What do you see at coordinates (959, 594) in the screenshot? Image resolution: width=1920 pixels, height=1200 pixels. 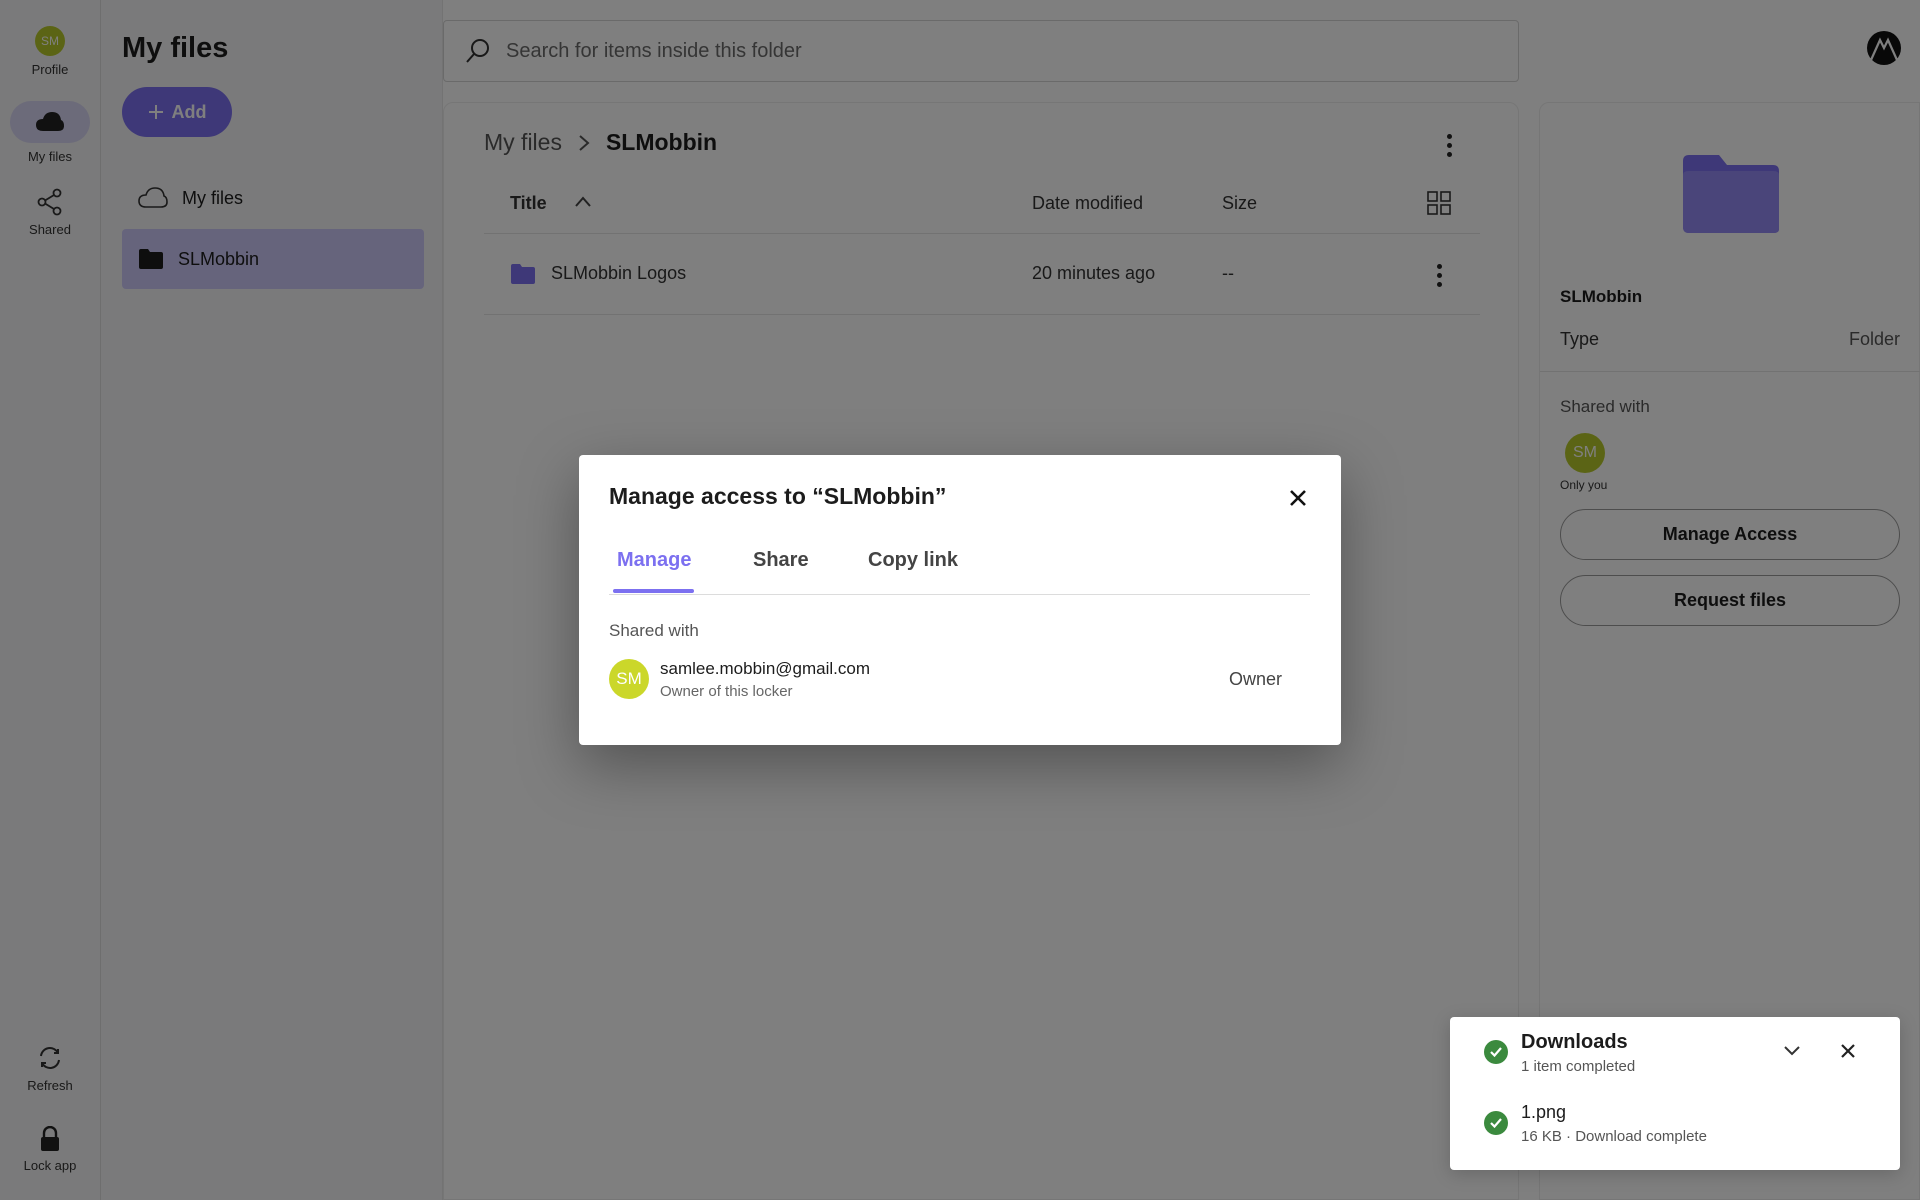 I see `tabs-divider` at bounding box center [959, 594].